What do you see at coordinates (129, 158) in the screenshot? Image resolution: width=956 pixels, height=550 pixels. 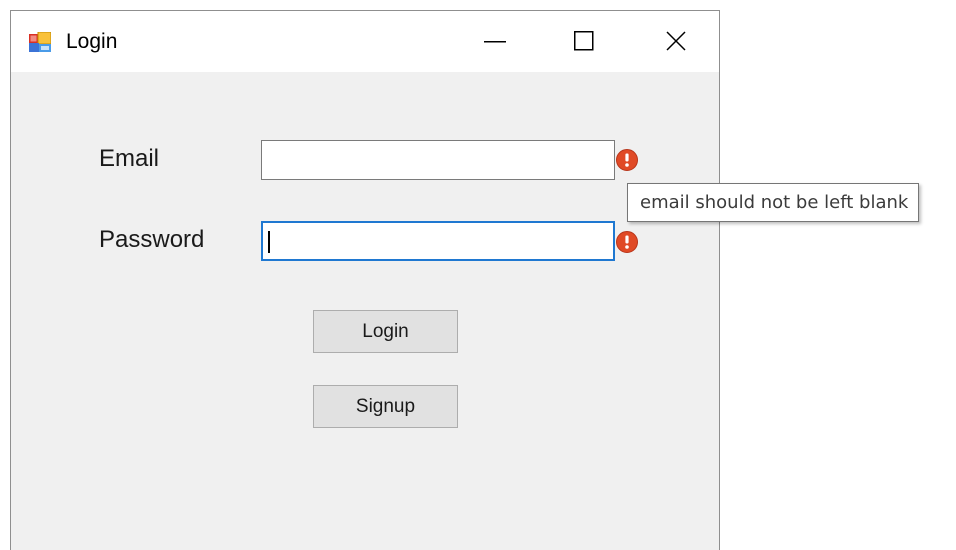 I see `email-label: Email` at bounding box center [129, 158].